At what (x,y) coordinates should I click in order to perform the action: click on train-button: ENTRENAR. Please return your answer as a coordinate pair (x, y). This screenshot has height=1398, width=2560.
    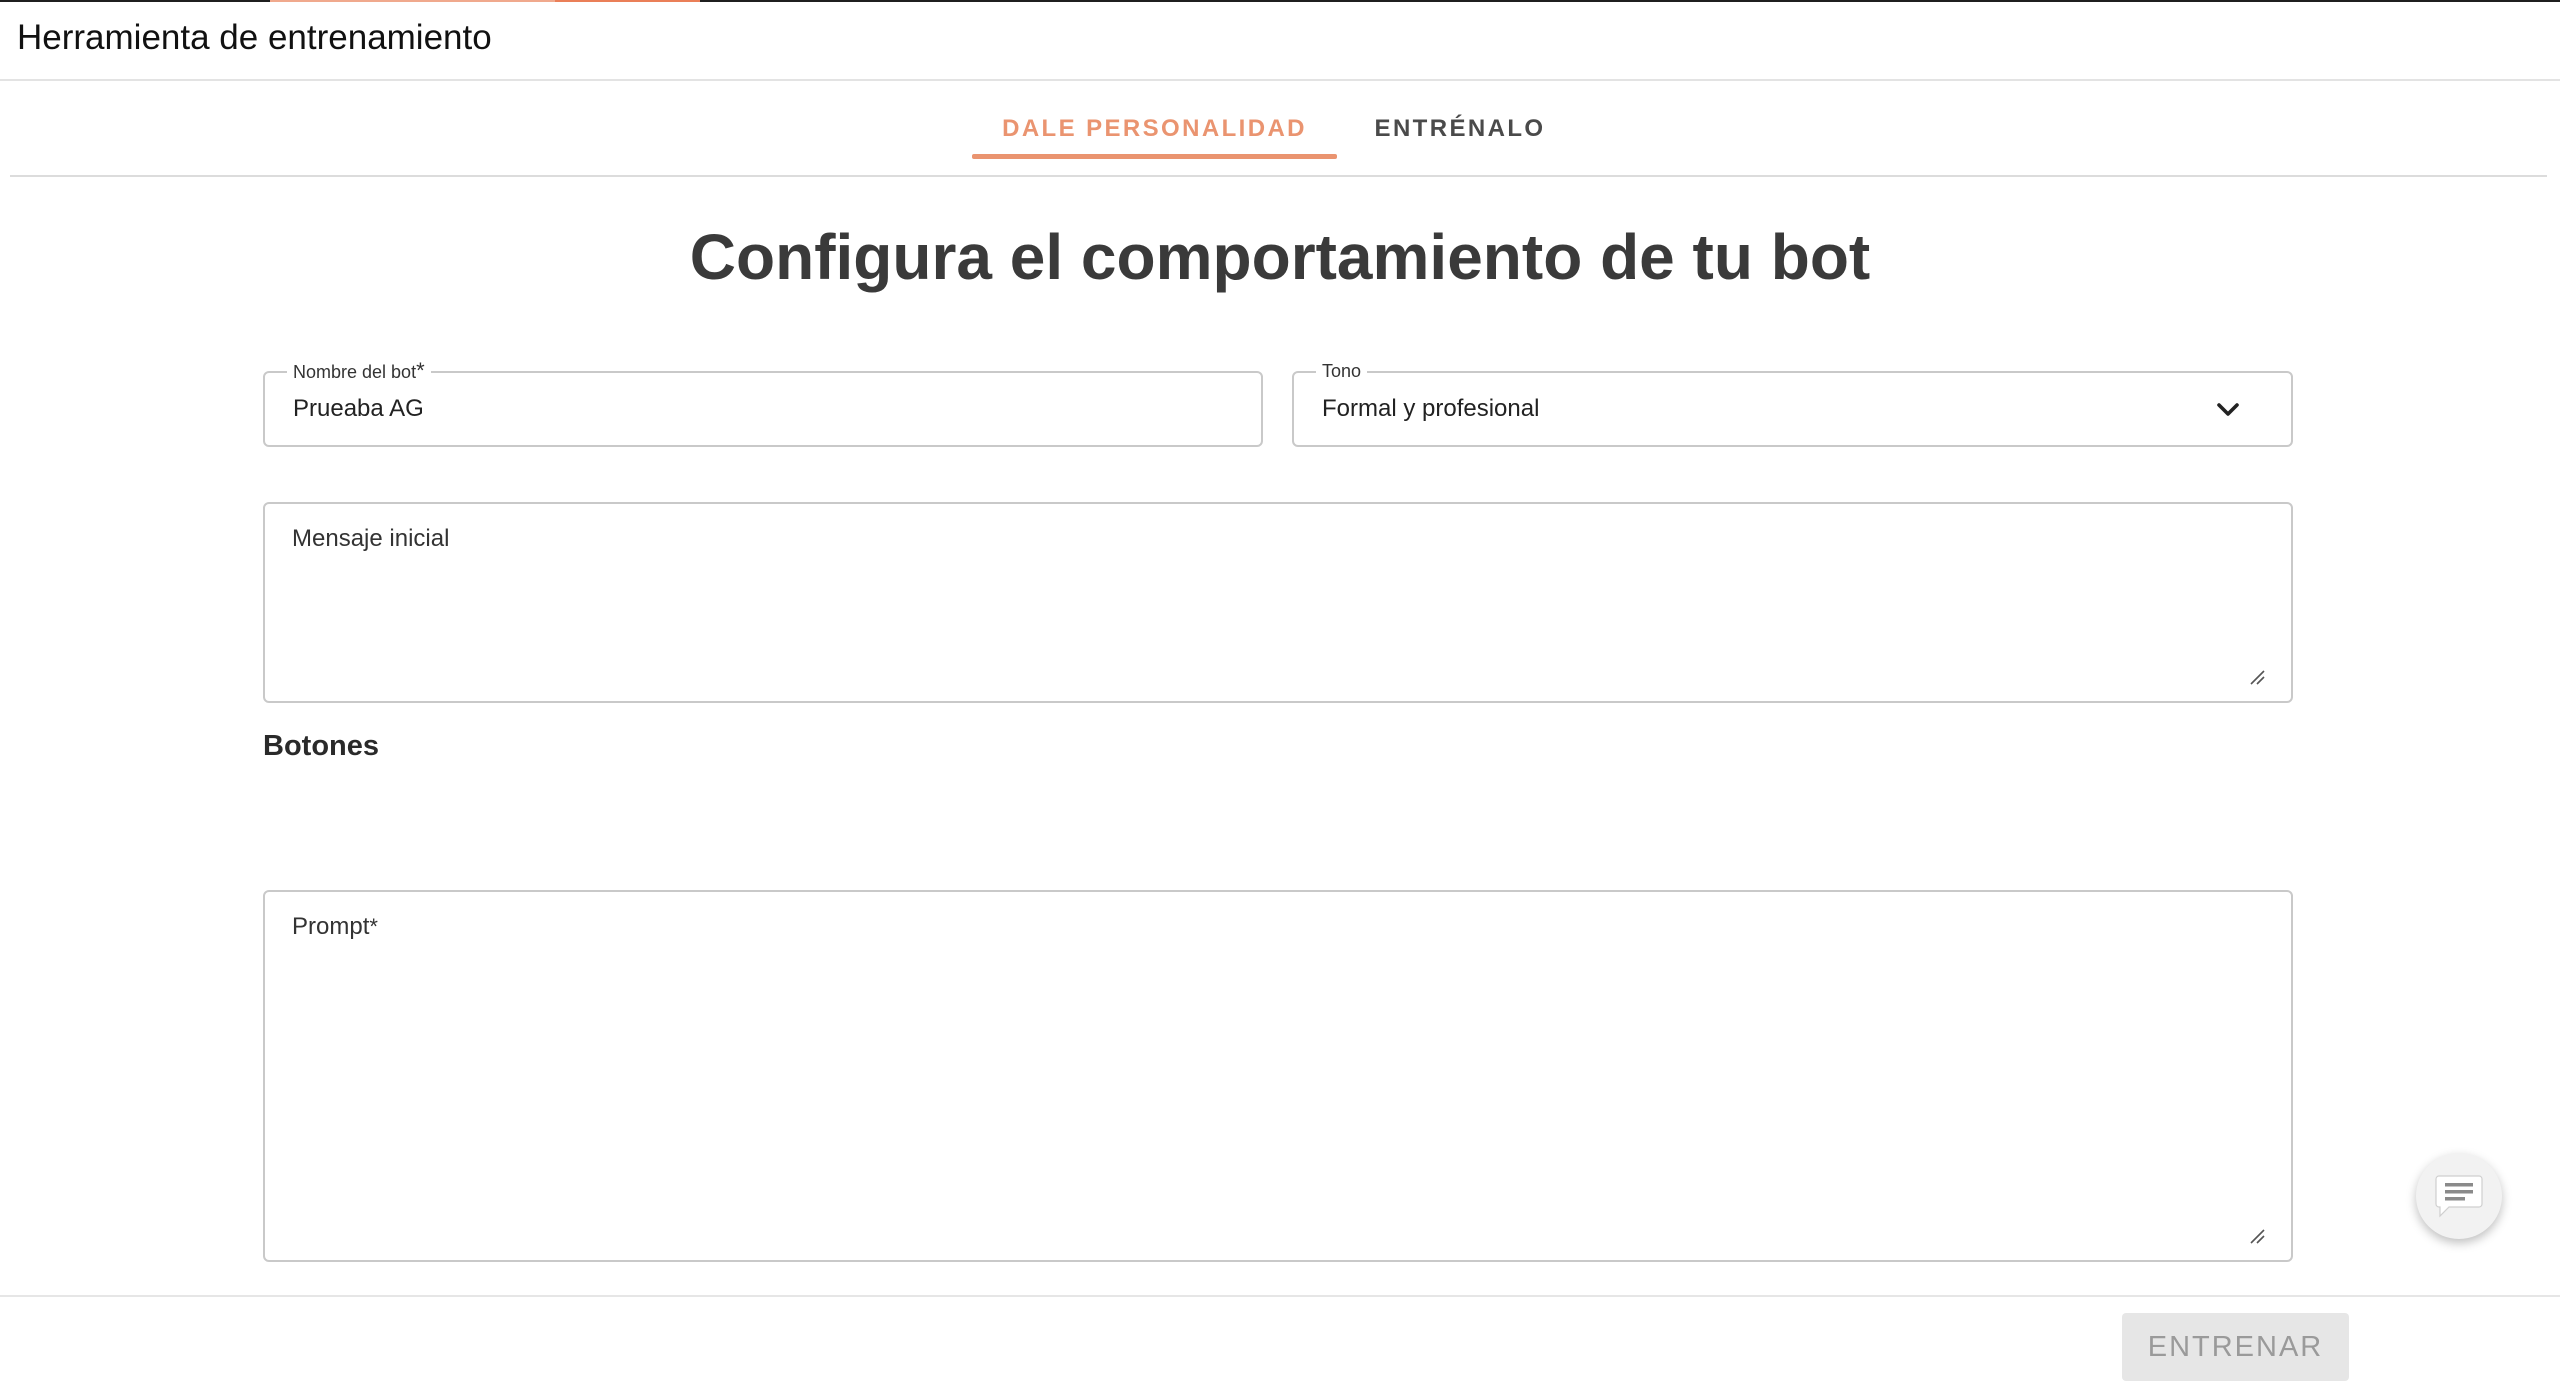
    Looking at the image, I should click on (2235, 1347).